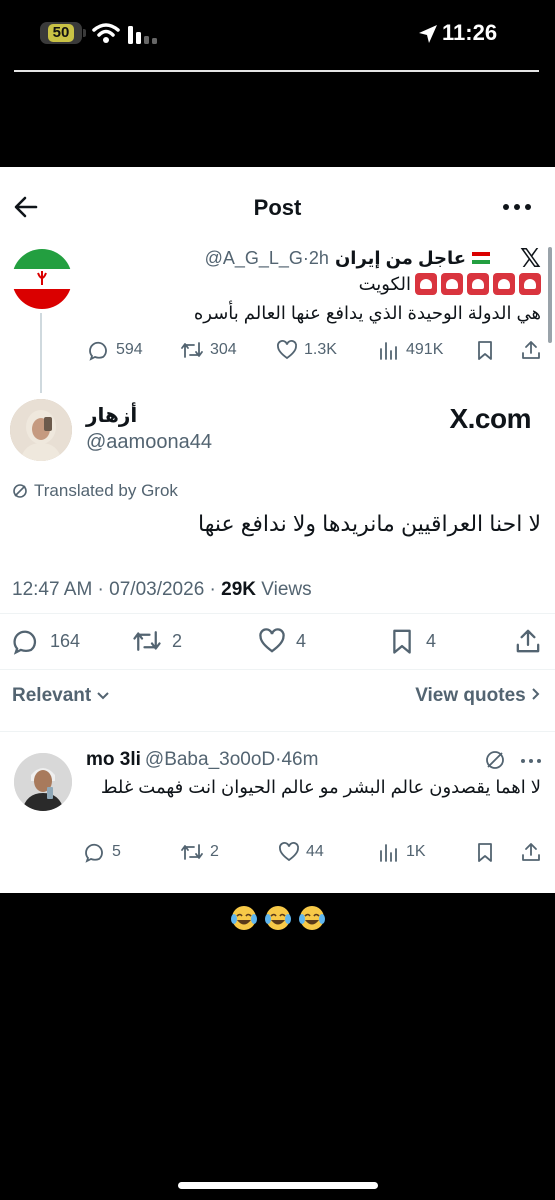  Describe the element at coordinates (301, 852) in the screenshot. I see `like-button: 44` at that location.